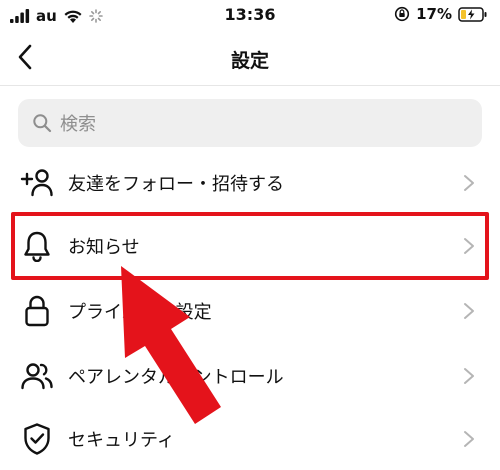 This screenshot has width=500, height=470. I want to click on menu-item-security: セキュリティ, so click(250, 439).